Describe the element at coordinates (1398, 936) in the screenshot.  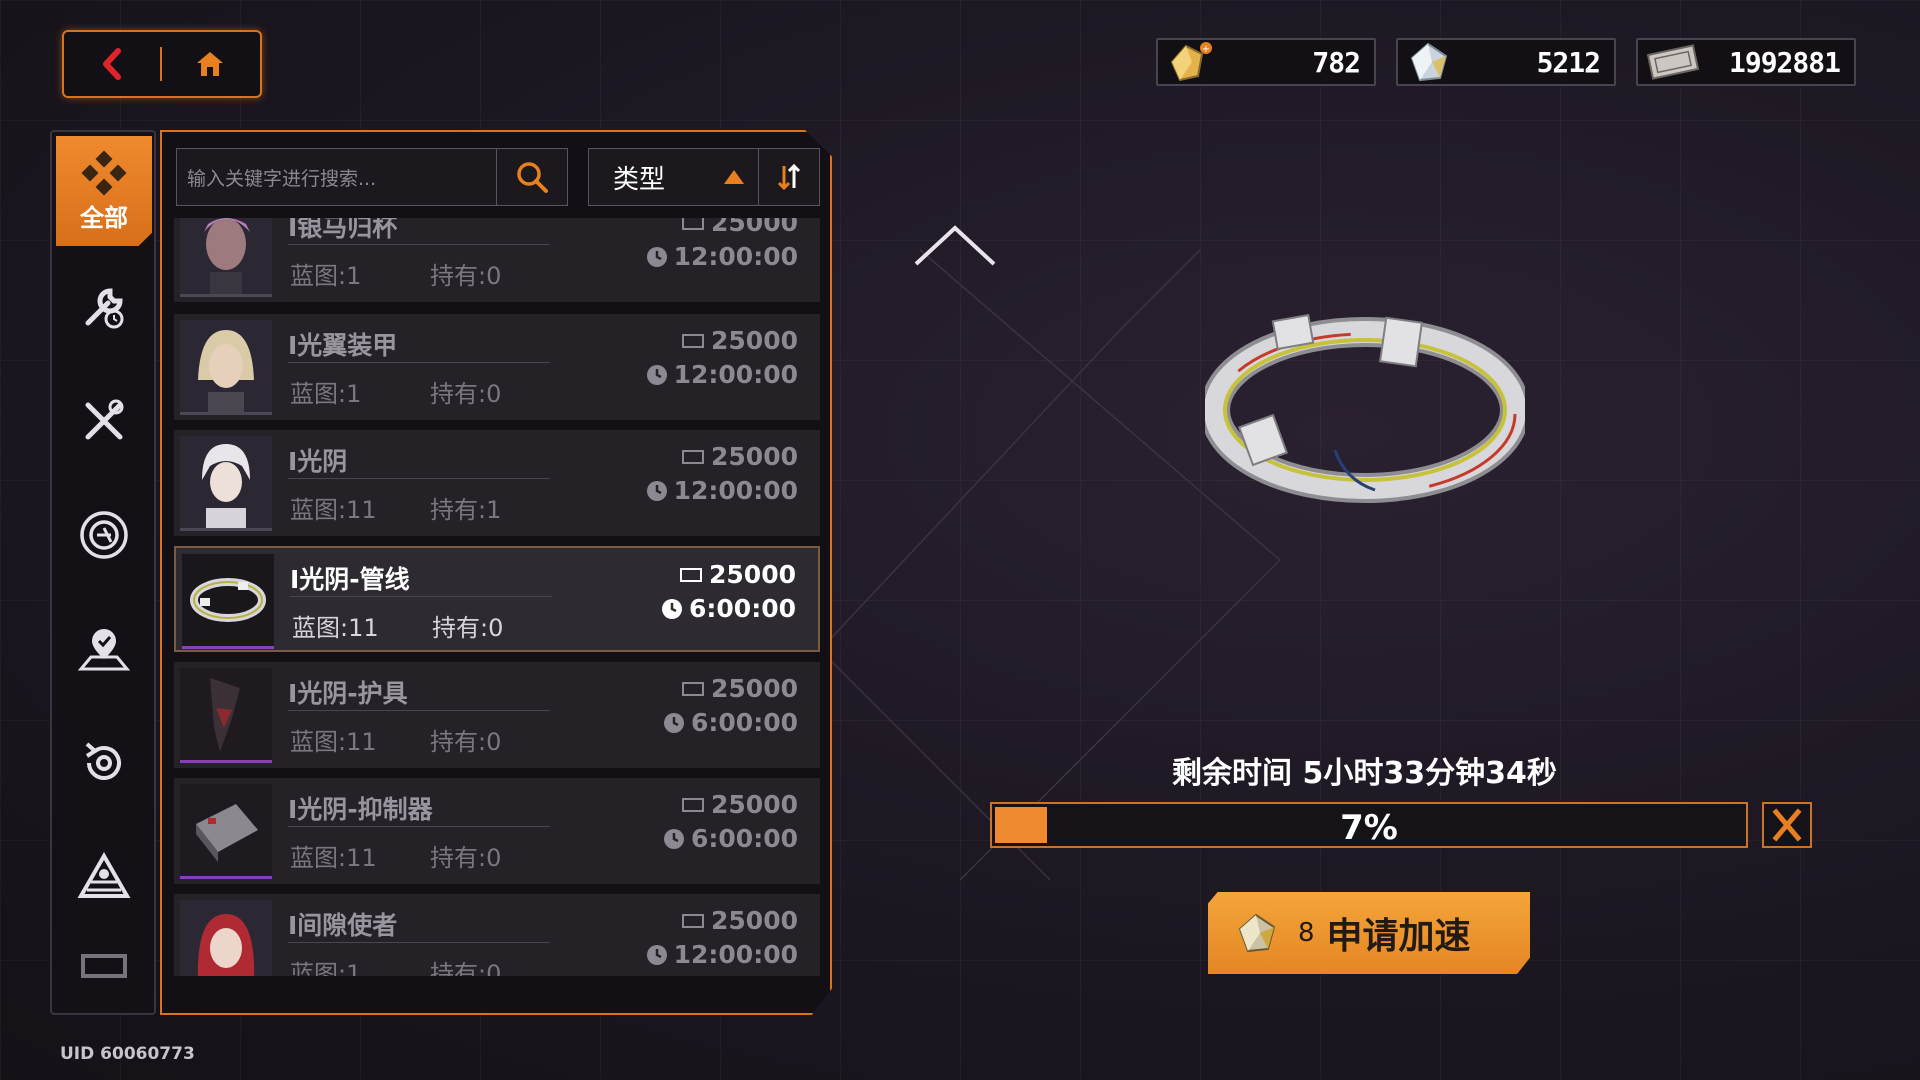
I see `speedup-label: 申请加速` at that location.